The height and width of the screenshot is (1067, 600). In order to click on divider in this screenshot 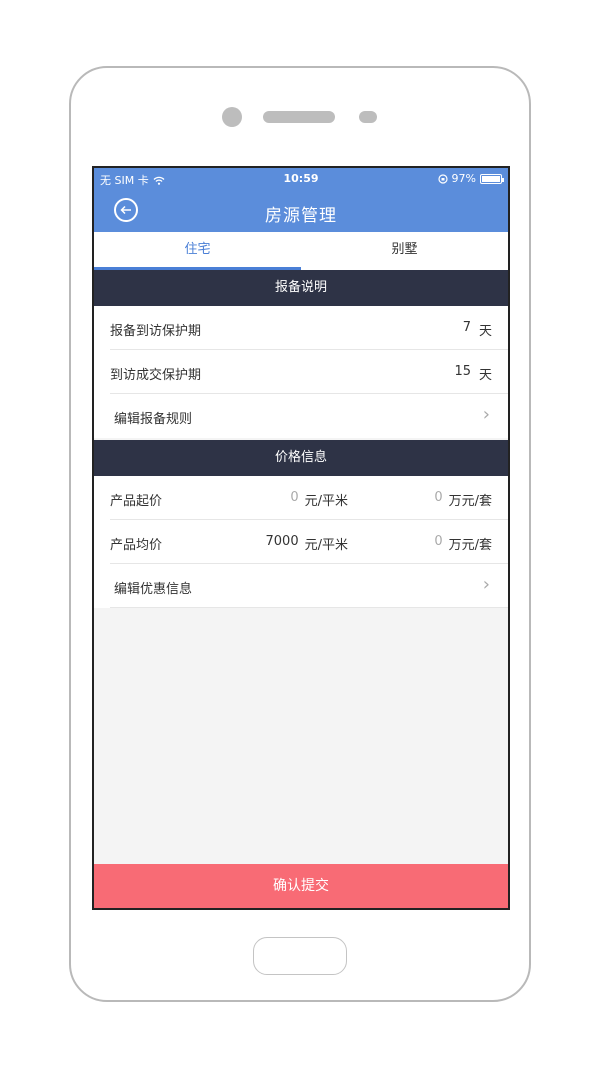, I will do `click(309, 607)`.